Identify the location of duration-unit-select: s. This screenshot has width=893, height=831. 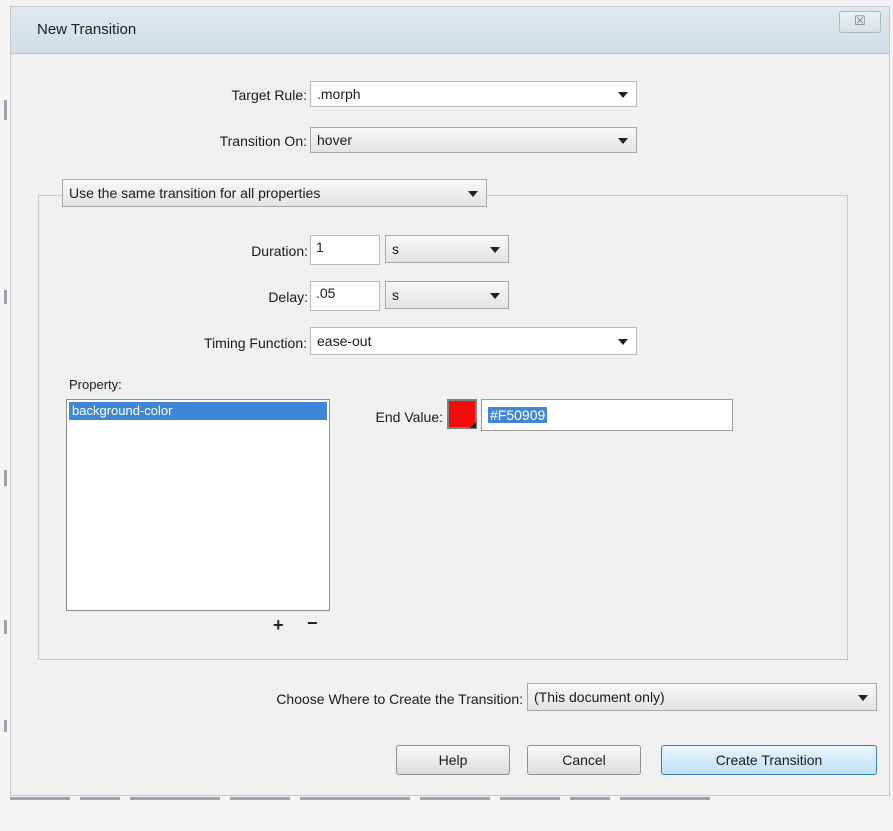
(447, 249).